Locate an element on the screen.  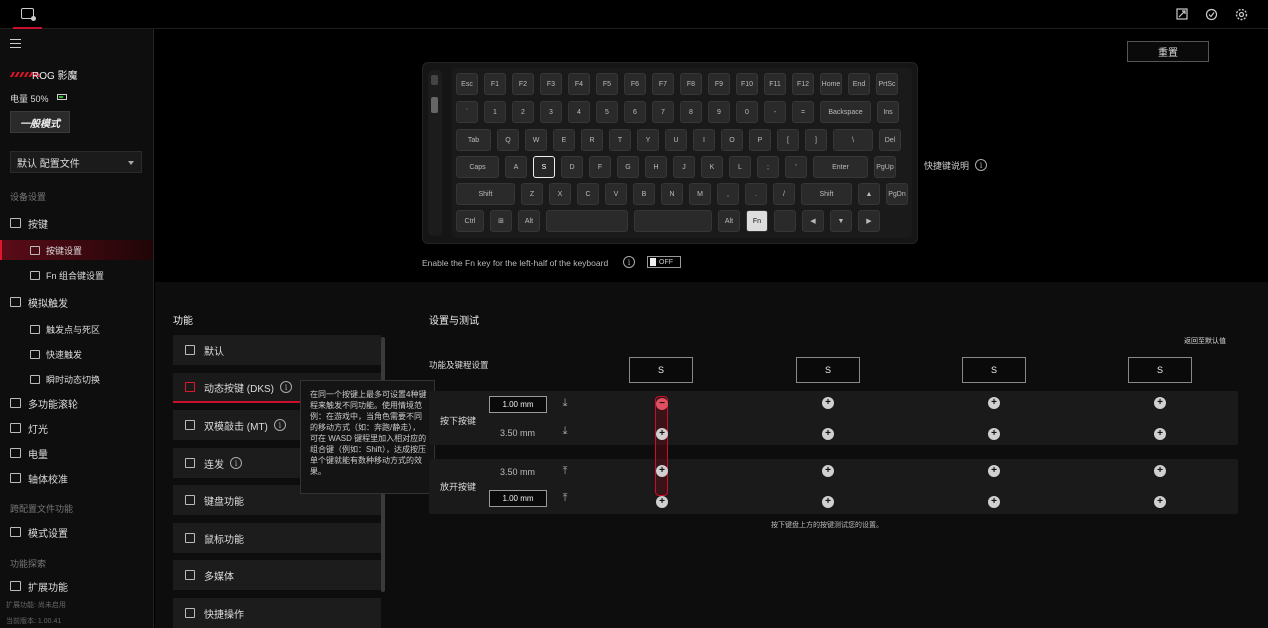
dks-action-bar is located at coordinates (661, 446).